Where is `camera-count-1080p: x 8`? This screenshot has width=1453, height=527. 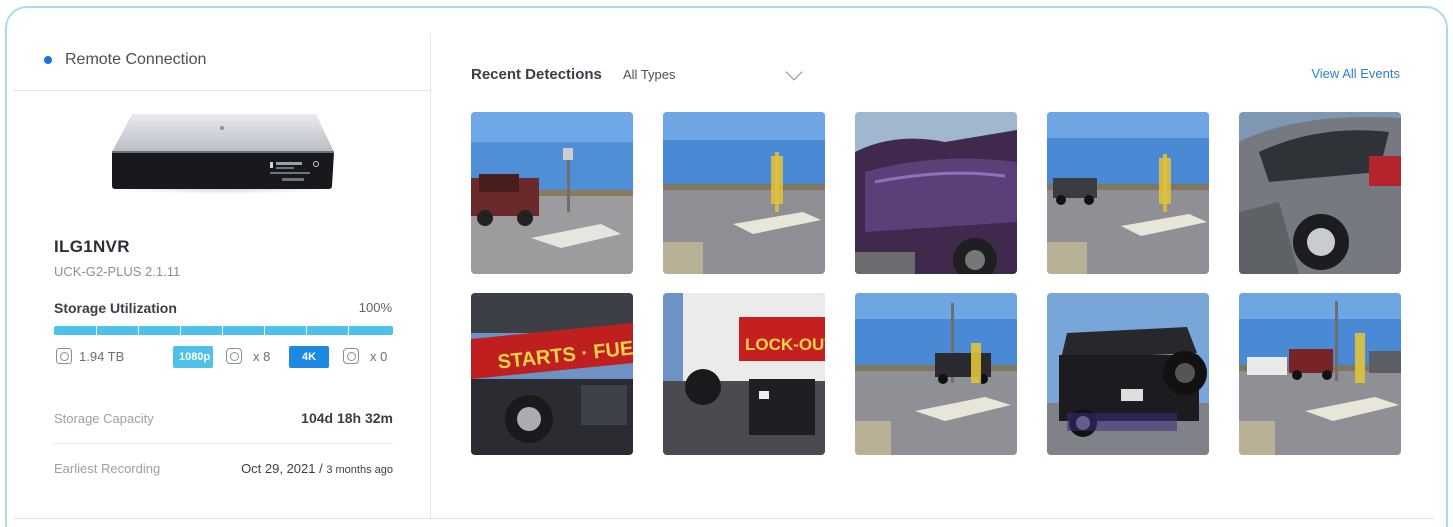
camera-count-1080p: x 8 is located at coordinates (262, 356).